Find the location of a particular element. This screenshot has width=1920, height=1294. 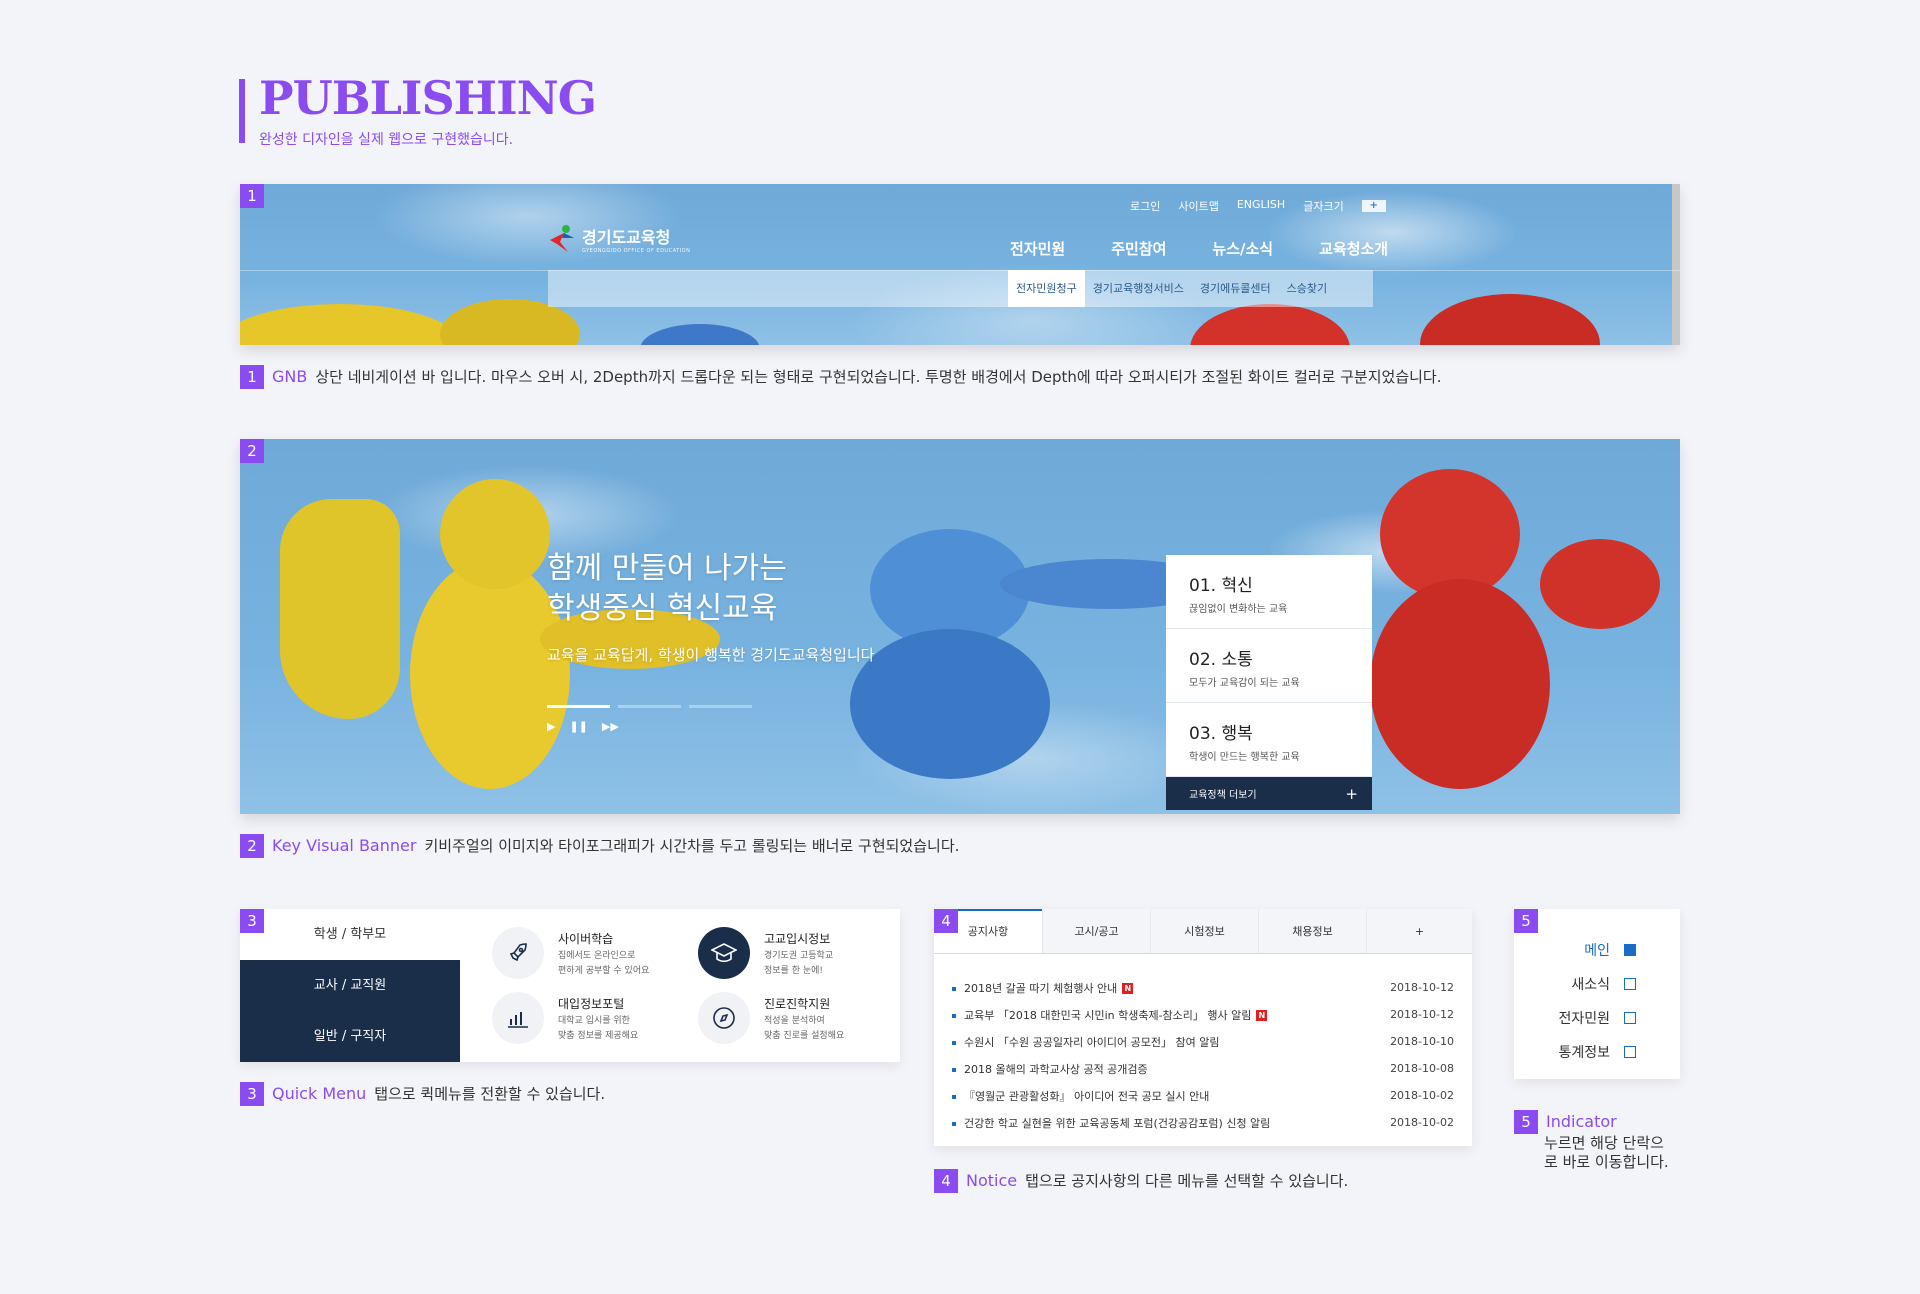

quick-item-desc: 맞춤 진로를 설정해요 is located at coordinates (804, 1035).